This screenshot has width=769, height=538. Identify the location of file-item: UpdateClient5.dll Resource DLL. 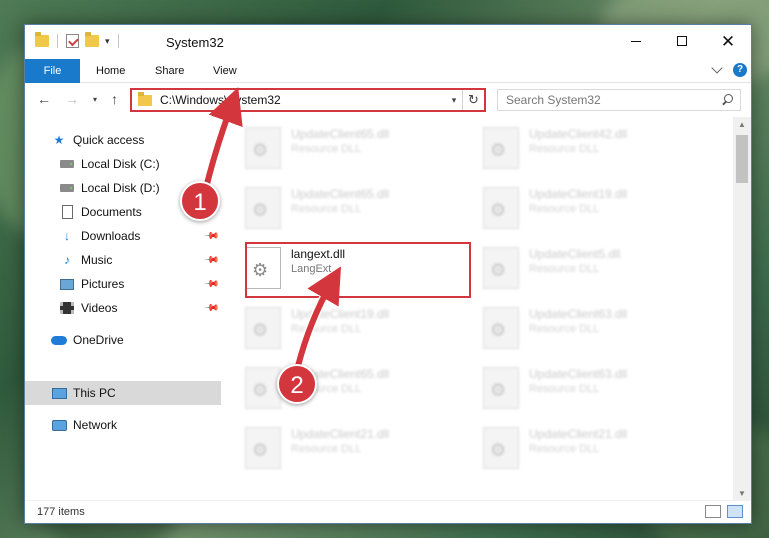
(573, 265).